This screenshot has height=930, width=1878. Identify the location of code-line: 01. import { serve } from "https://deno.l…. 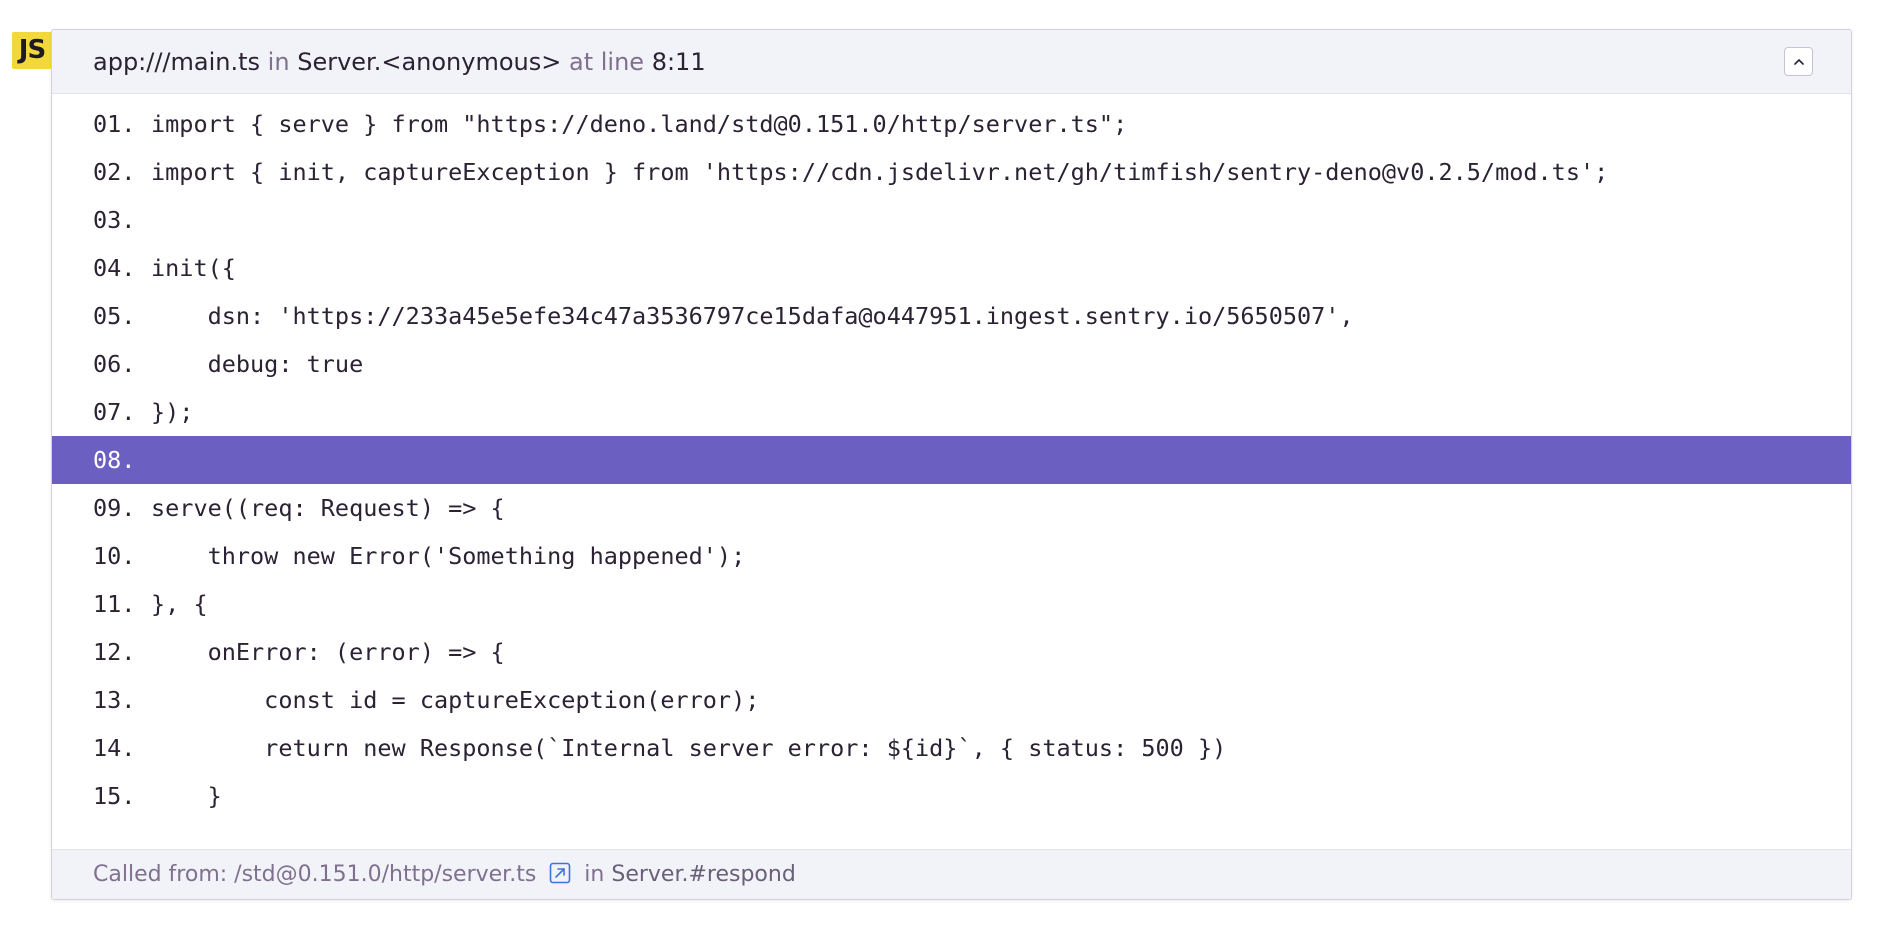
(951, 124).